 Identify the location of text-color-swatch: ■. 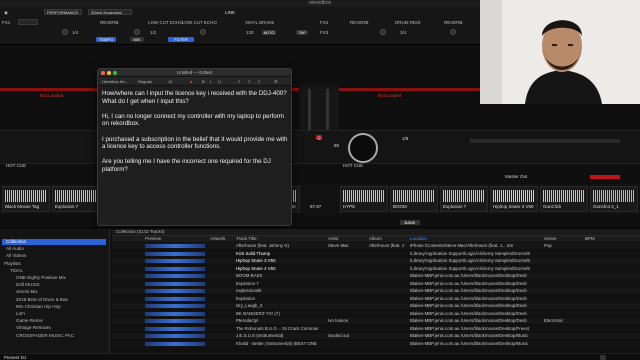
(191, 81).